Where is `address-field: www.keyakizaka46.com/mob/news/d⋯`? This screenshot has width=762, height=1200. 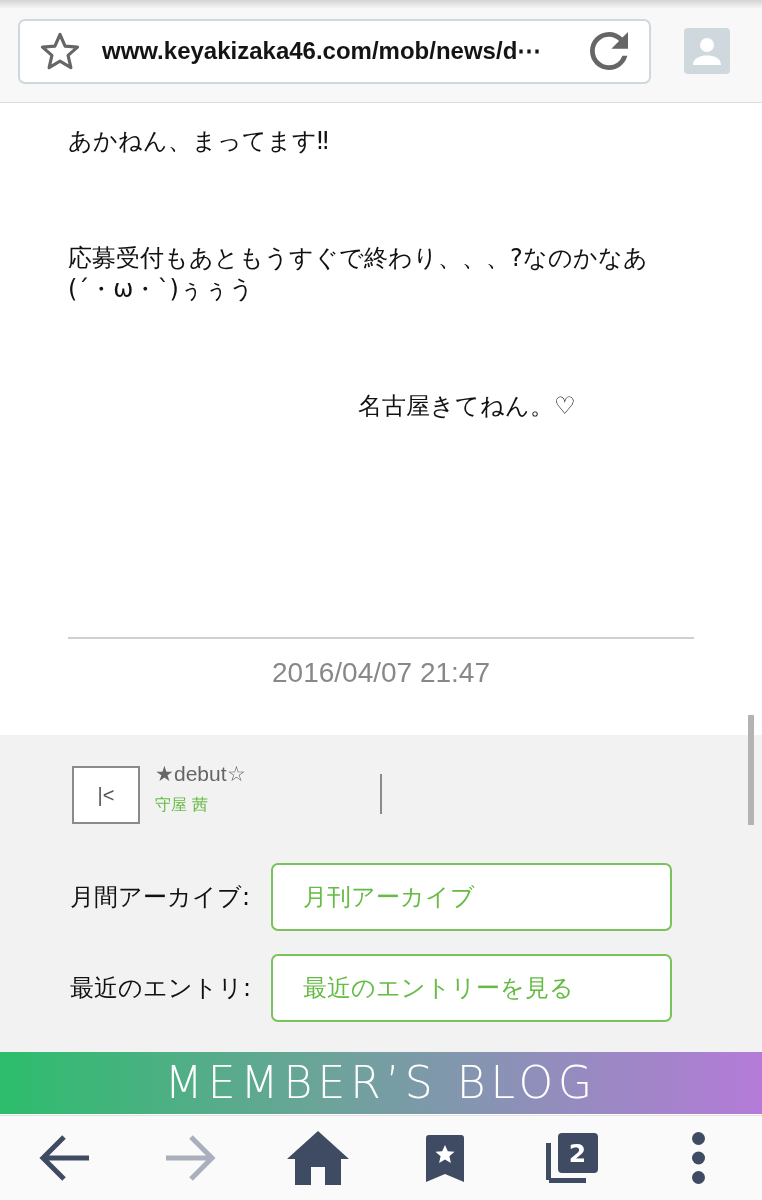 address-field: www.keyakizaka46.com/mob/news/d⋯ is located at coordinates (334, 51).